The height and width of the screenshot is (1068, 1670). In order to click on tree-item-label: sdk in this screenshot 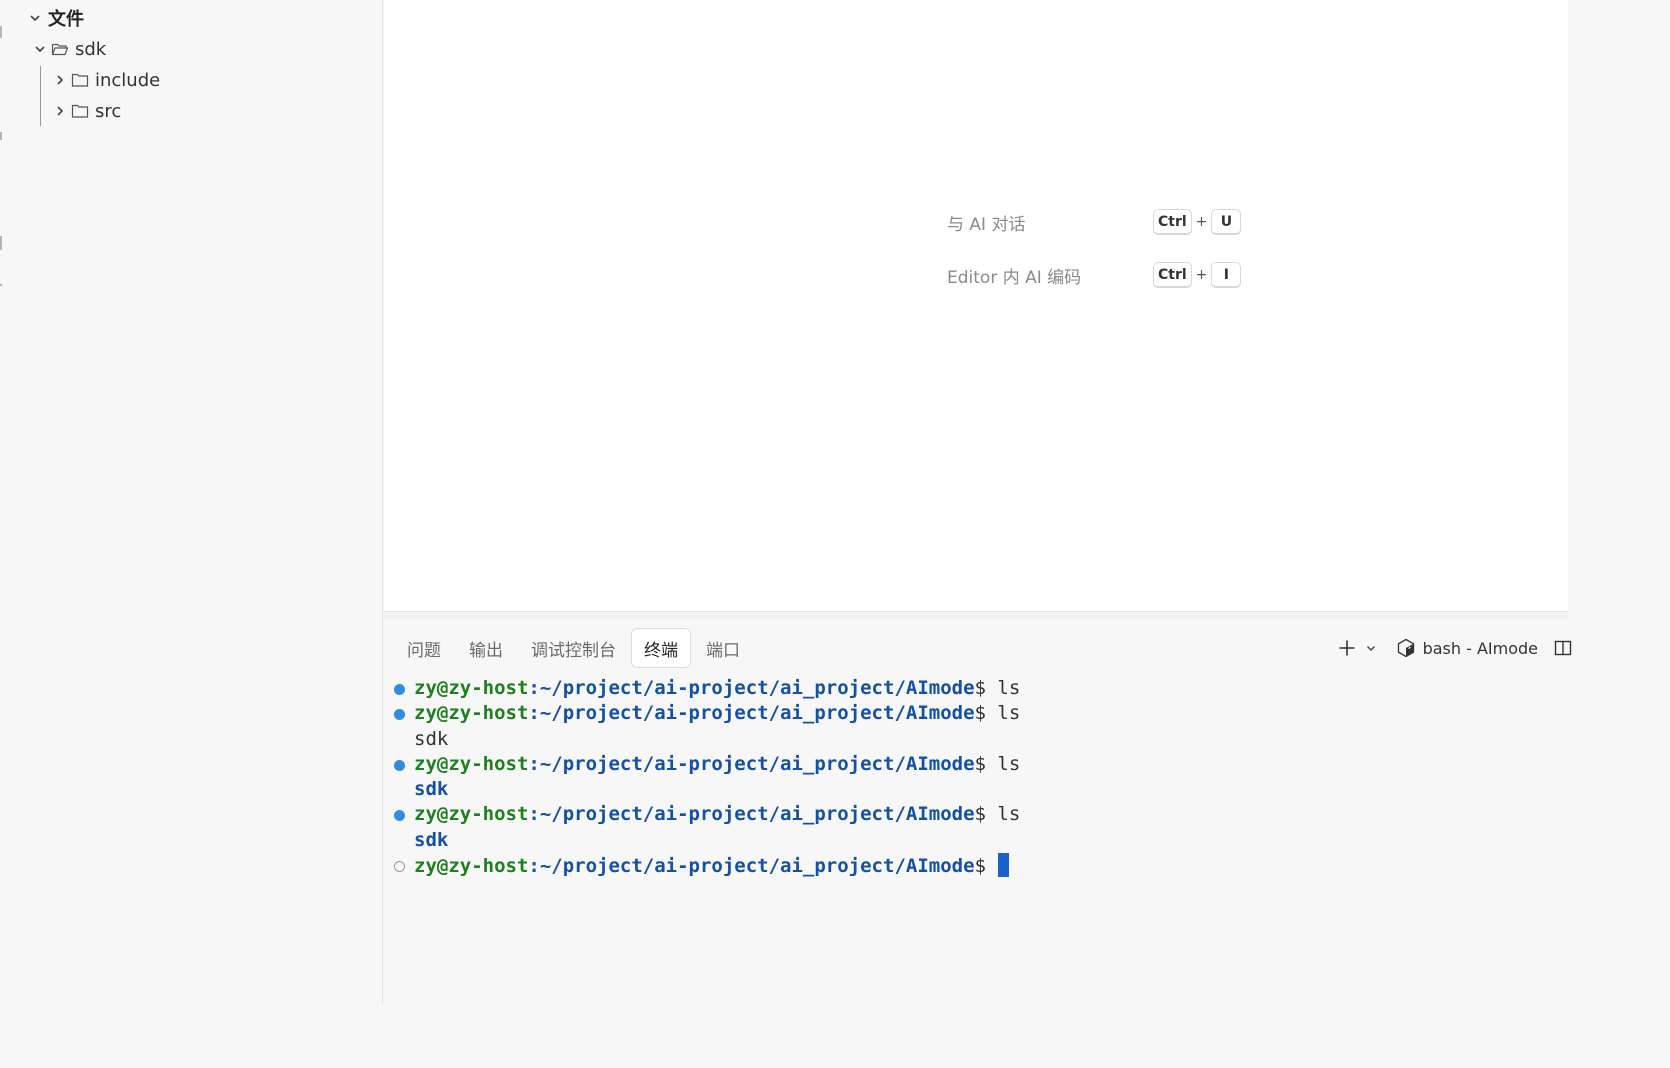, I will do `click(91, 49)`.